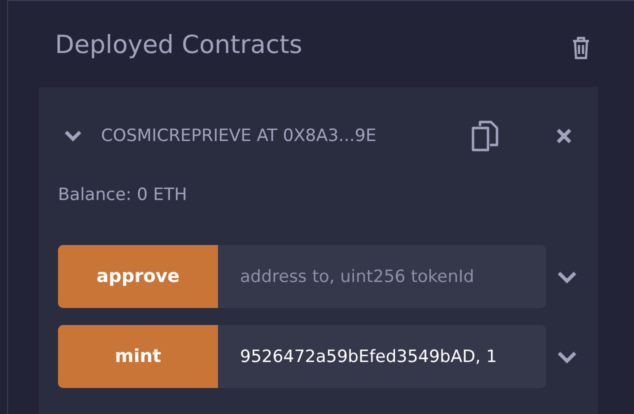  What do you see at coordinates (382, 276) in the screenshot?
I see `input-field: address to, uint256 tokenId` at bounding box center [382, 276].